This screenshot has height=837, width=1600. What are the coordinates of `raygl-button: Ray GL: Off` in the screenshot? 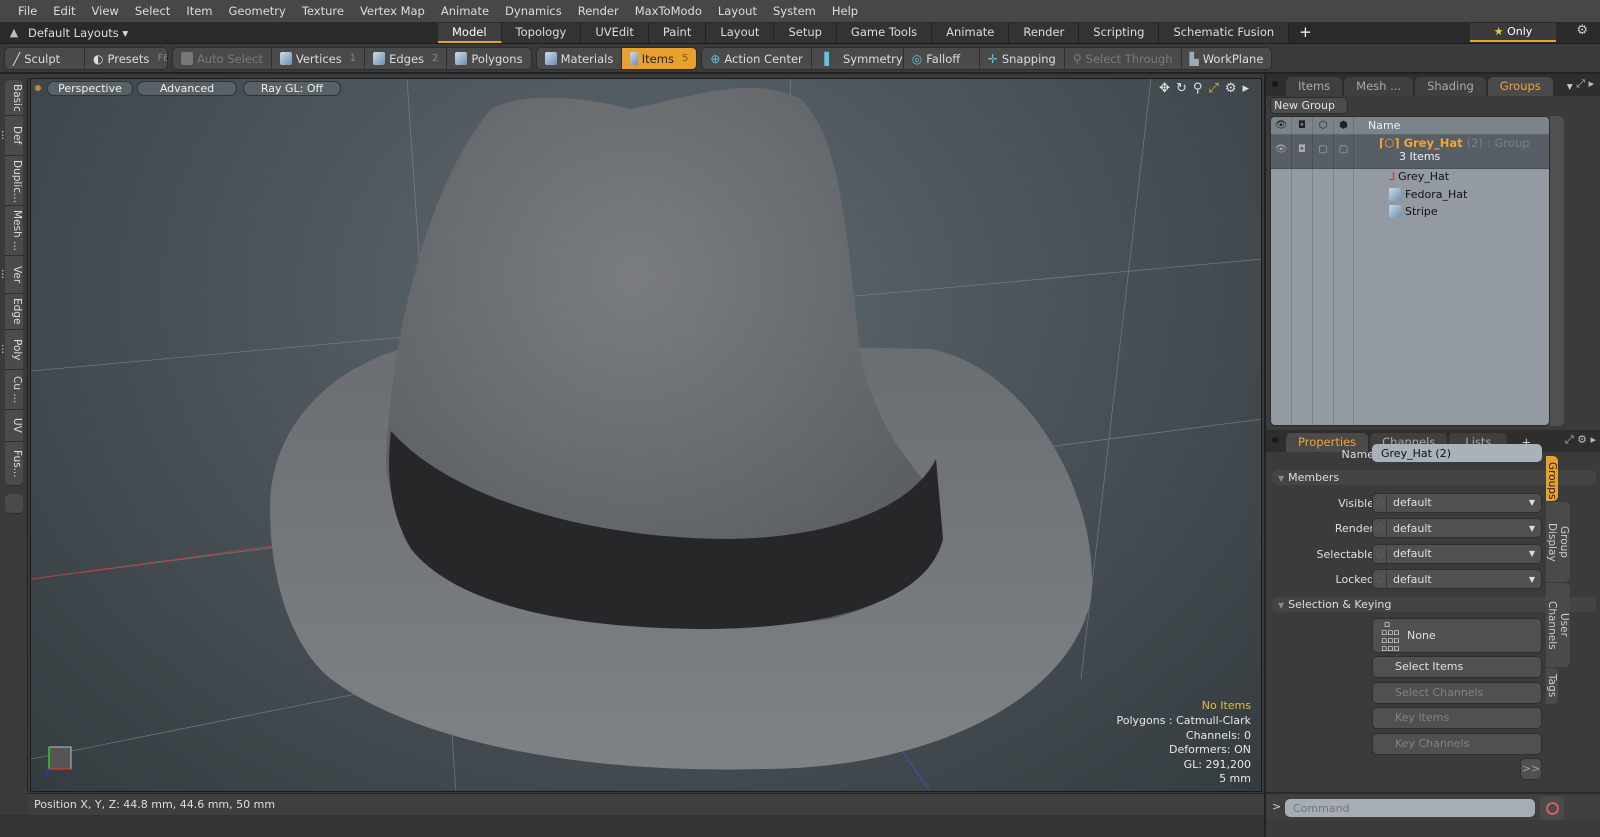 It's located at (292, 88).